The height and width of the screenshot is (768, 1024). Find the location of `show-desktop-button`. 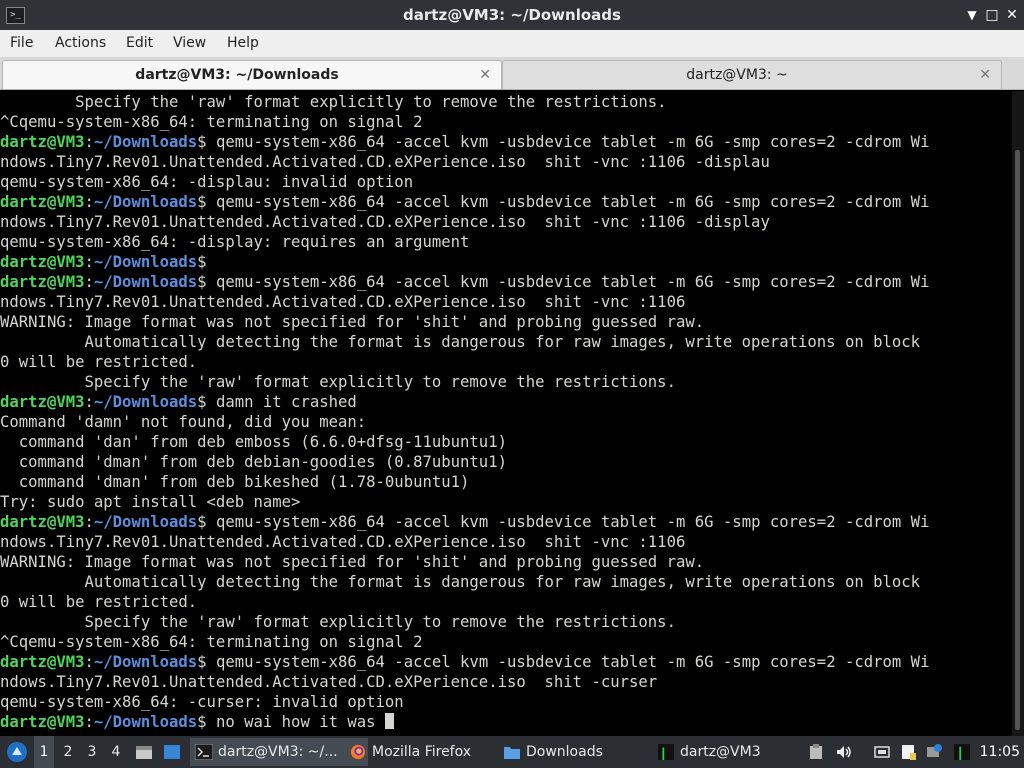

show-desktop-button is located at coordinates (144, 752).